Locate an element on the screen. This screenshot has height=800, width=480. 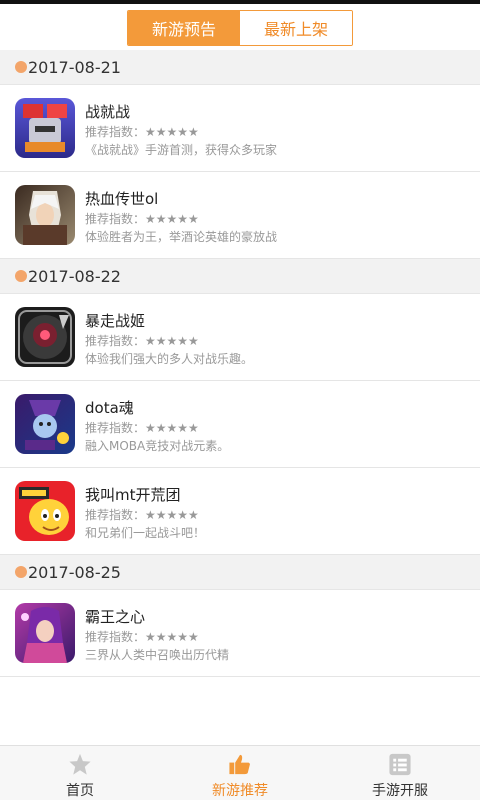
date-header: 2017-08-21 is located at coordinates (240, 67).